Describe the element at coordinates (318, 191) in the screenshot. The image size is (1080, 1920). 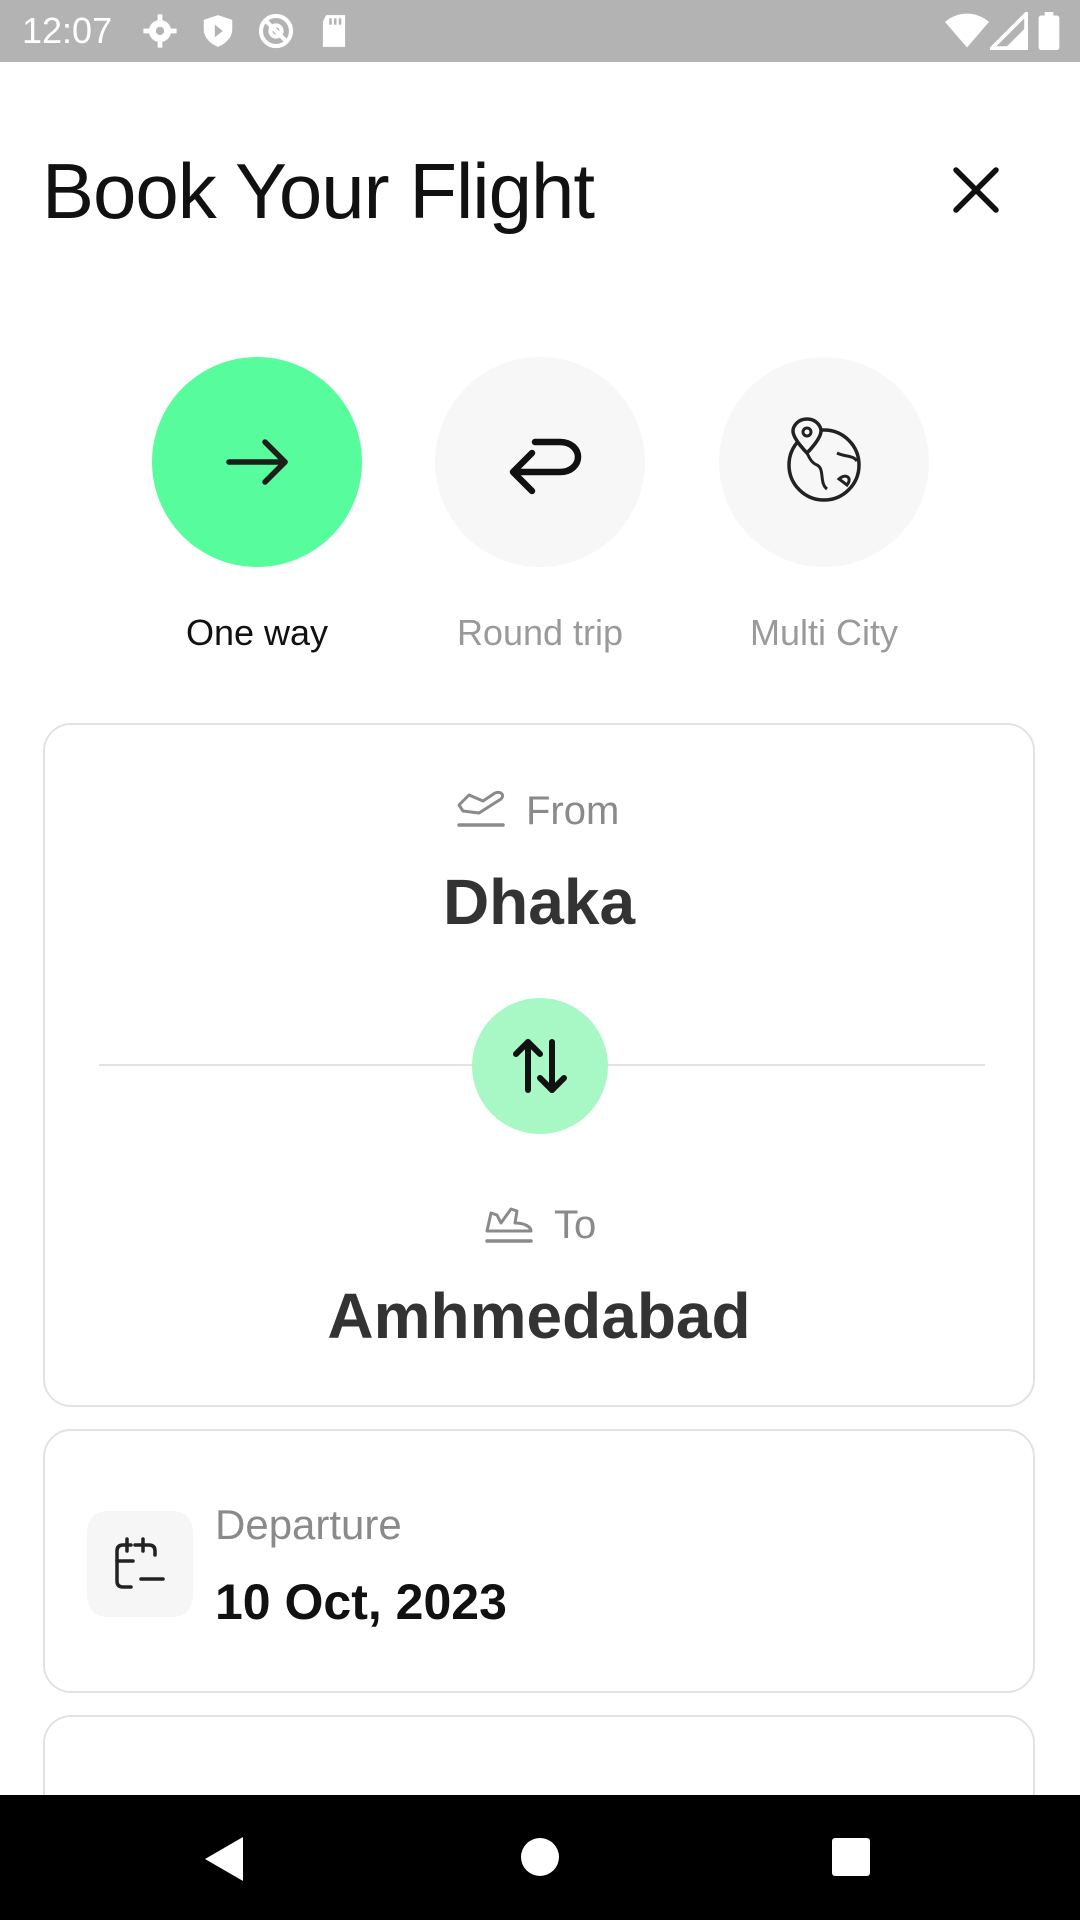
I see `page-title: Book Your Flight` at that location.